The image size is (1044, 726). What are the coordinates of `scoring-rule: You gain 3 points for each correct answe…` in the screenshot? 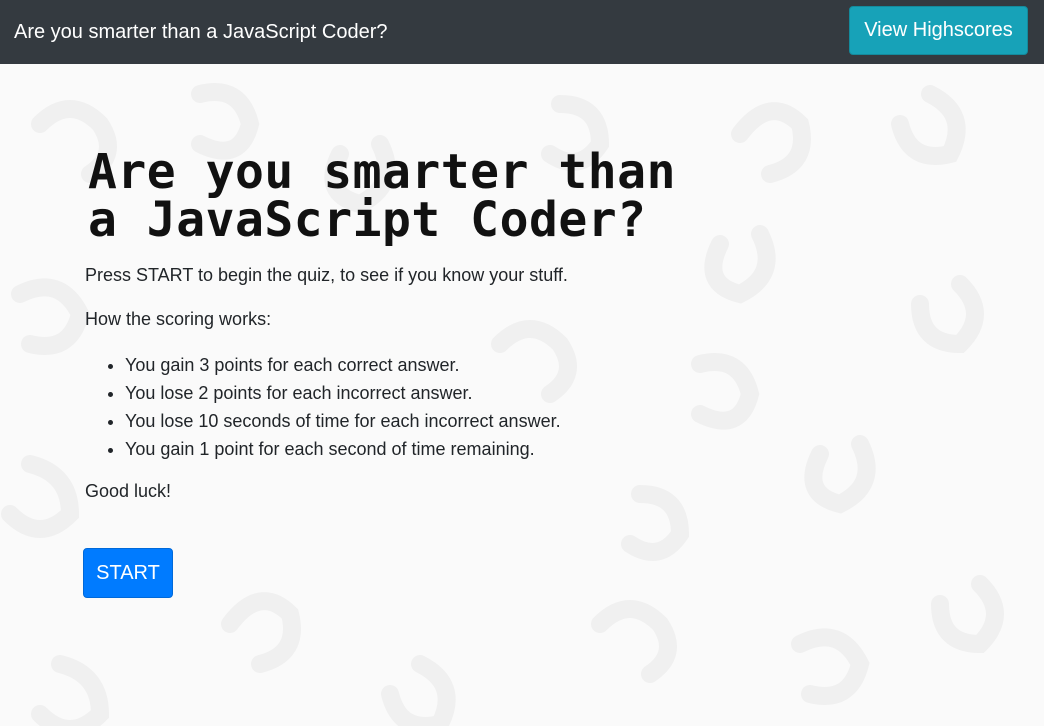 It's located at (343, 365).